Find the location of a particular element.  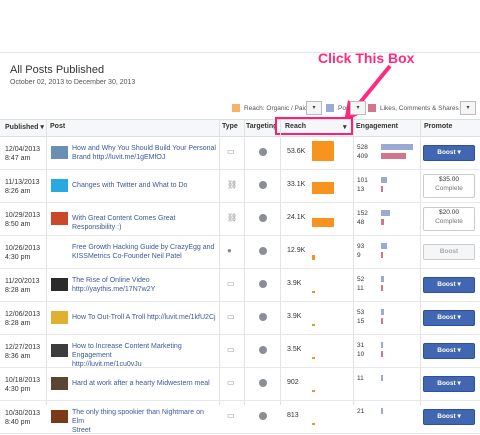

engagement-top: 11 is located at coordinates (360, 378).